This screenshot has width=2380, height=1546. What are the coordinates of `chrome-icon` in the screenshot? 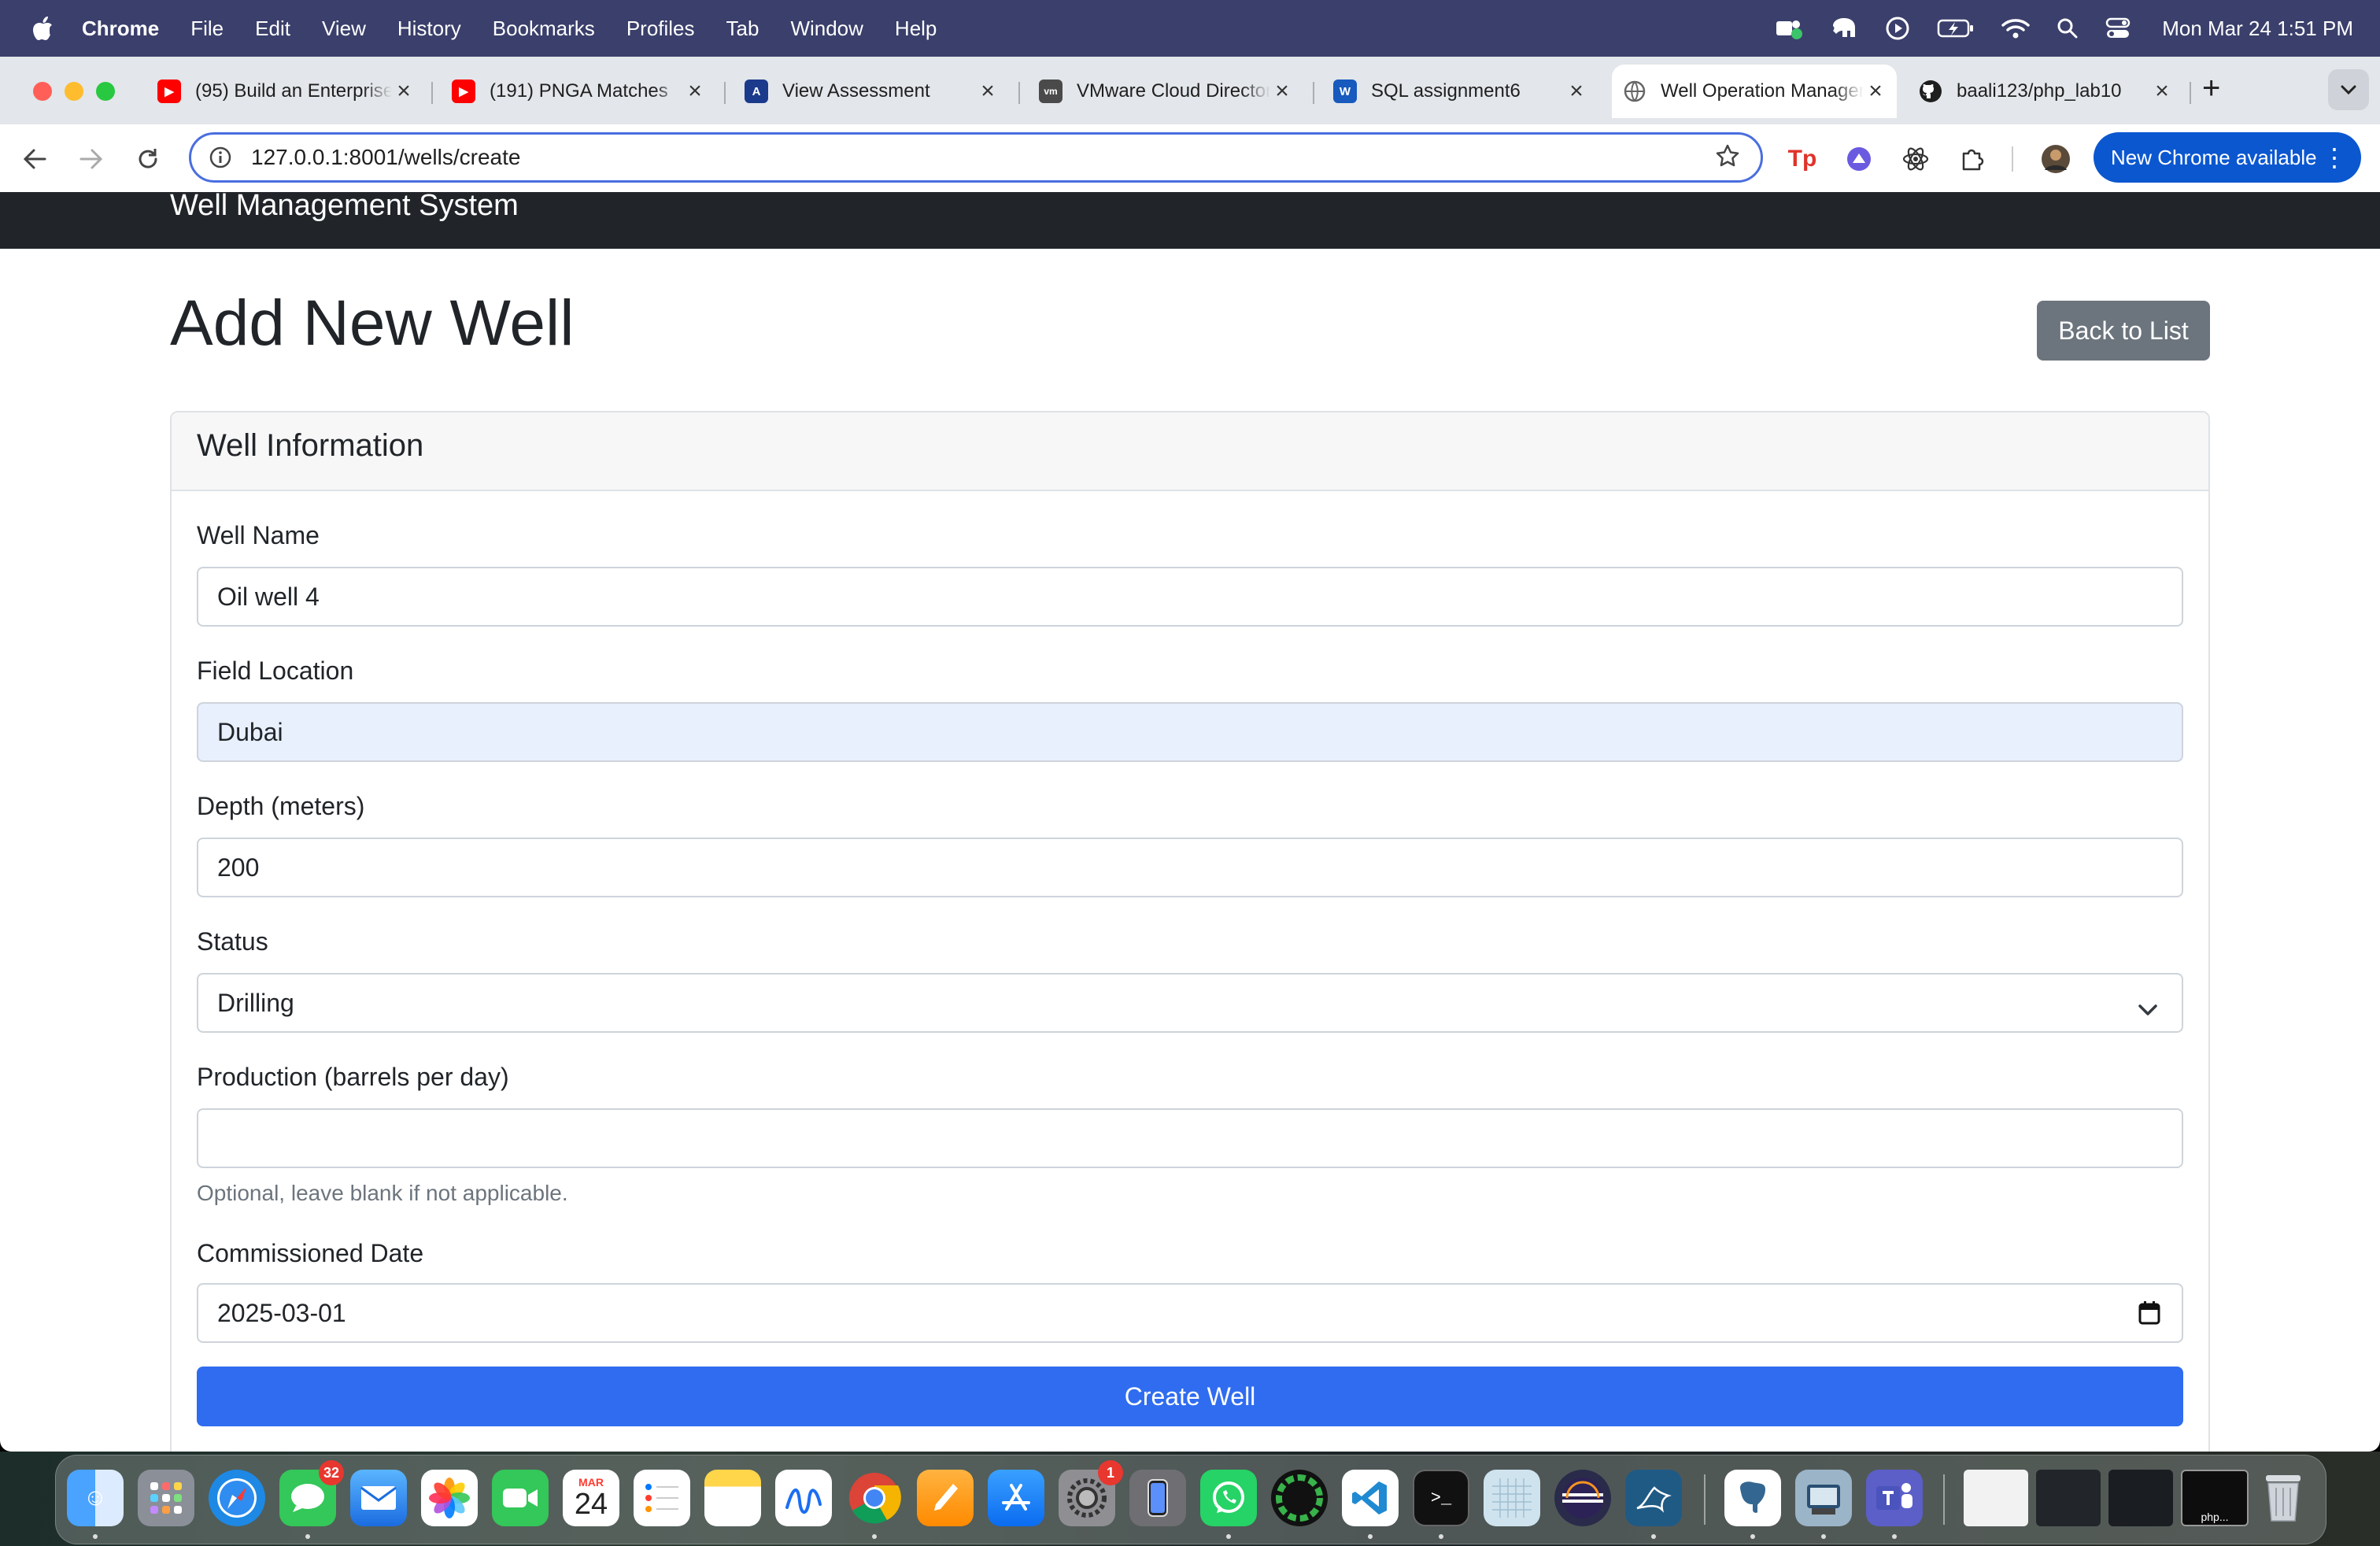 It's located at (874, 1498).